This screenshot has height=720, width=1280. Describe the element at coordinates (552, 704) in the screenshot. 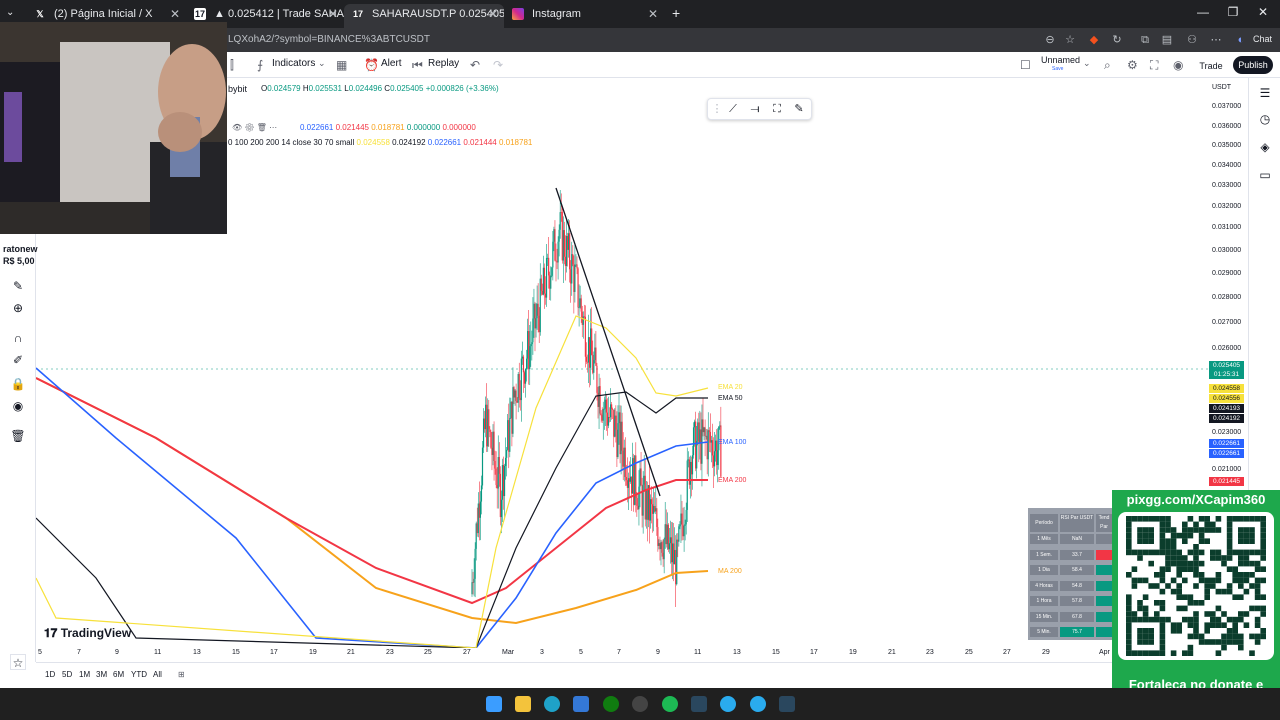

I see `edge-browser-icon` at that location.